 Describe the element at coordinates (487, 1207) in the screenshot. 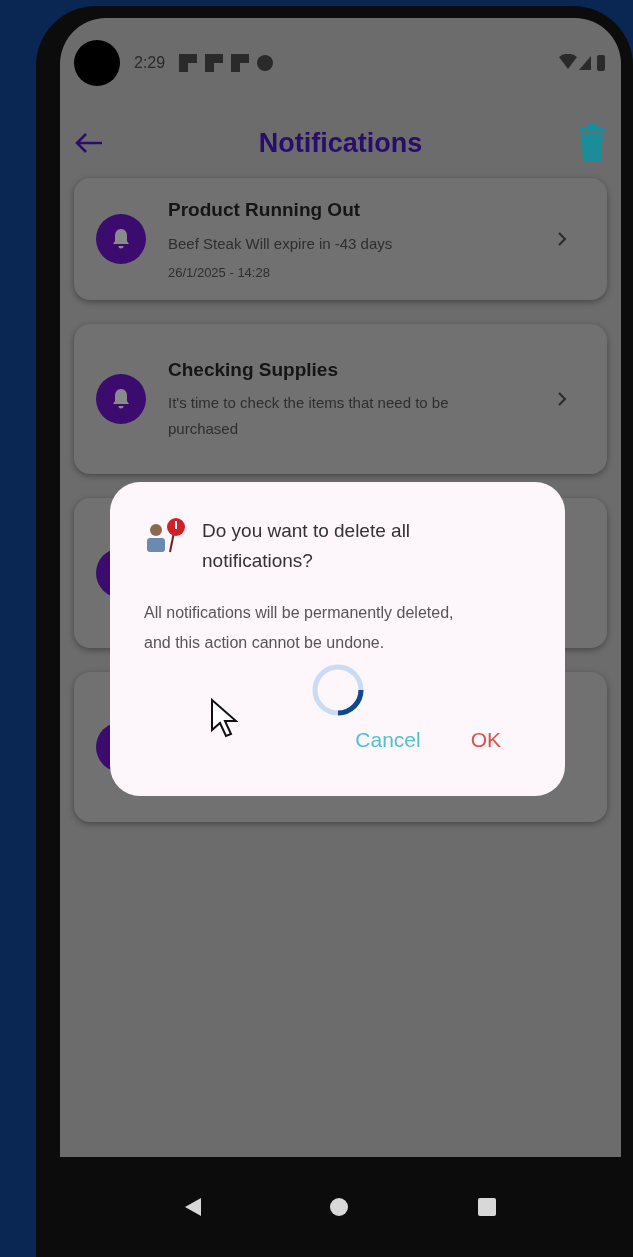

I see `recents-icon` at that location.